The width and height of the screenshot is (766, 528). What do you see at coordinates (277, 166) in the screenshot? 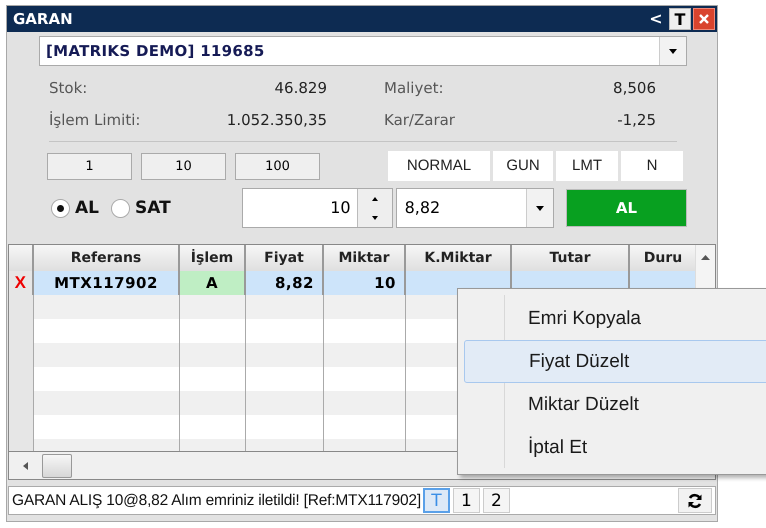
I see `quantity-button: 100` at bounding box center [277, 166].